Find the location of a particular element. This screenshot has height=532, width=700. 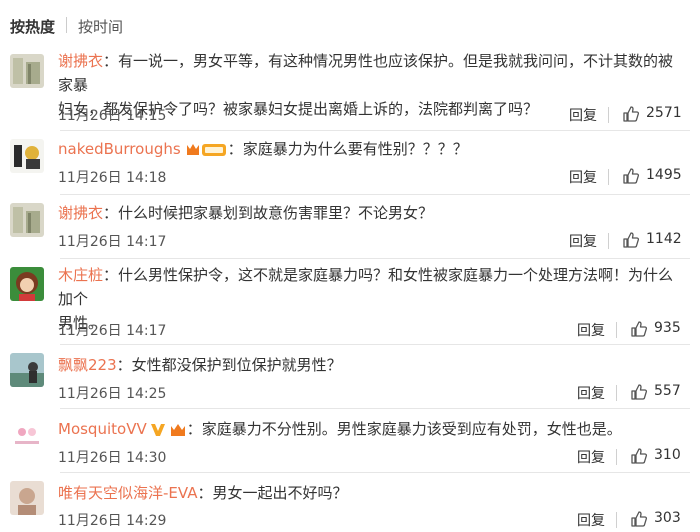

comment-timestamp: 11月26日 14:30 is located at coordinates (112, 458).